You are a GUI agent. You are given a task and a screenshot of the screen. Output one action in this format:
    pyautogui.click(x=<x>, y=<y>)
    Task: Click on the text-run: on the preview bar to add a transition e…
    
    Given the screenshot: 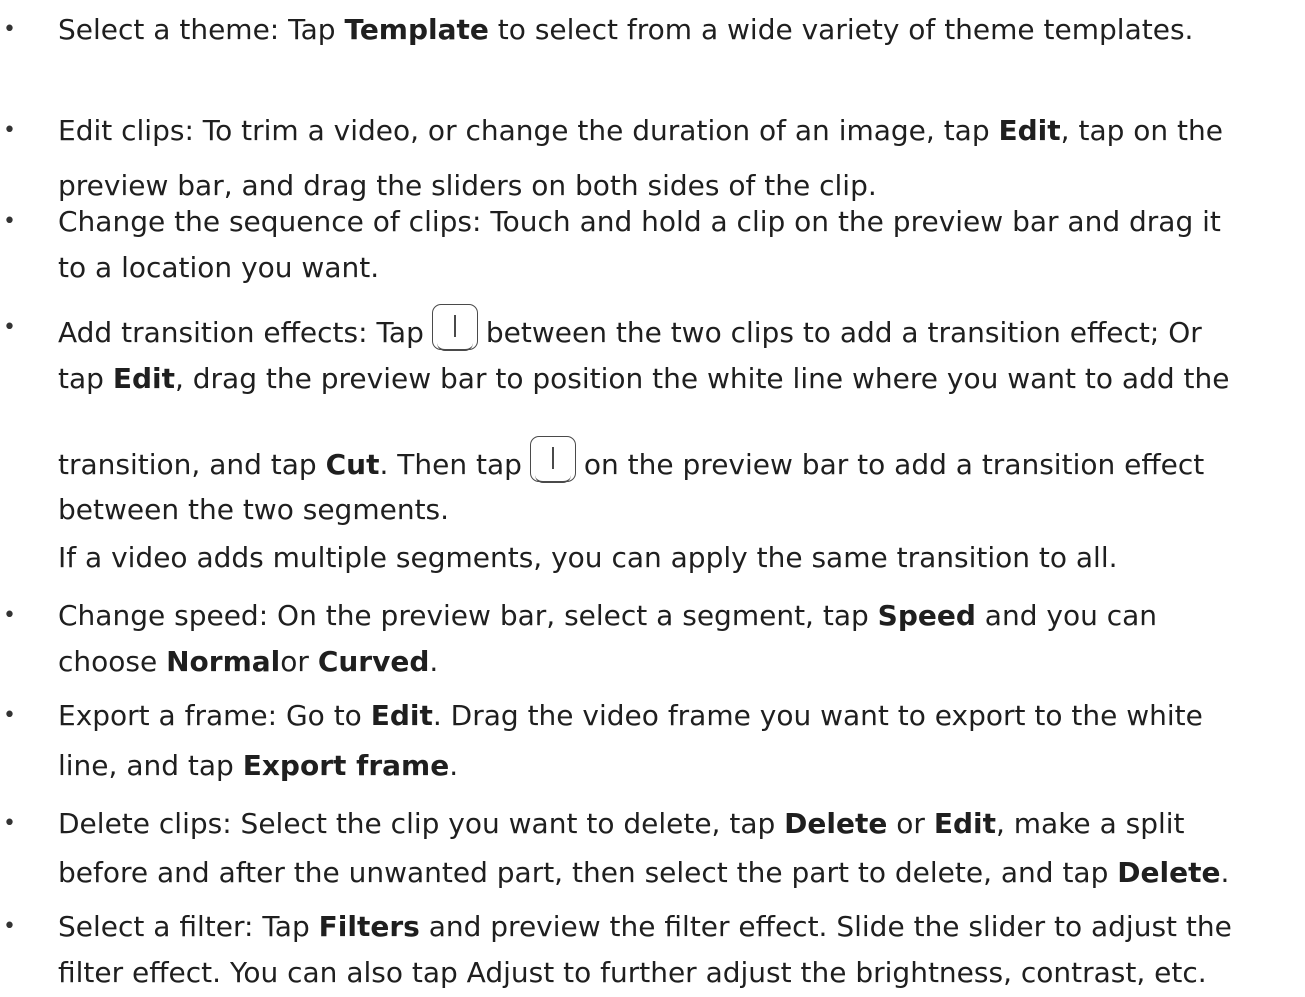 What is the action you would take?
    pyautogui.click(x=894, y=464)
    